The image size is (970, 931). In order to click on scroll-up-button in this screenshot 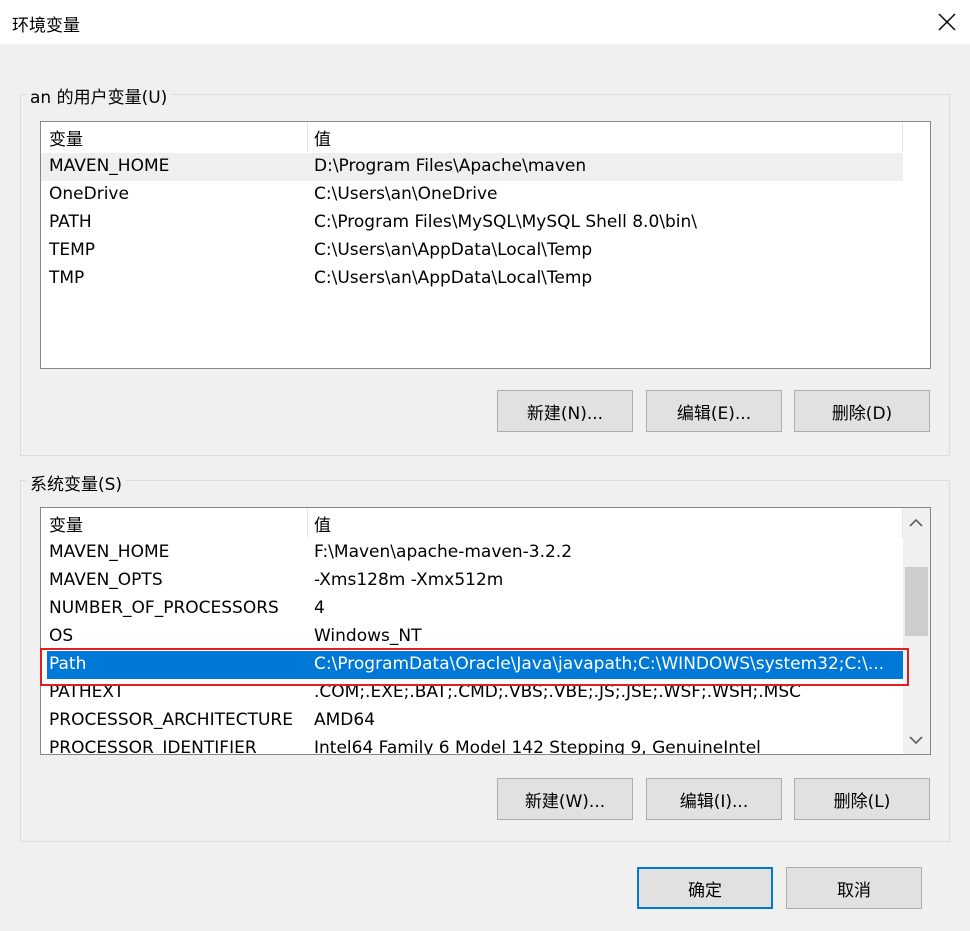, I will do `click(916, 523)`.